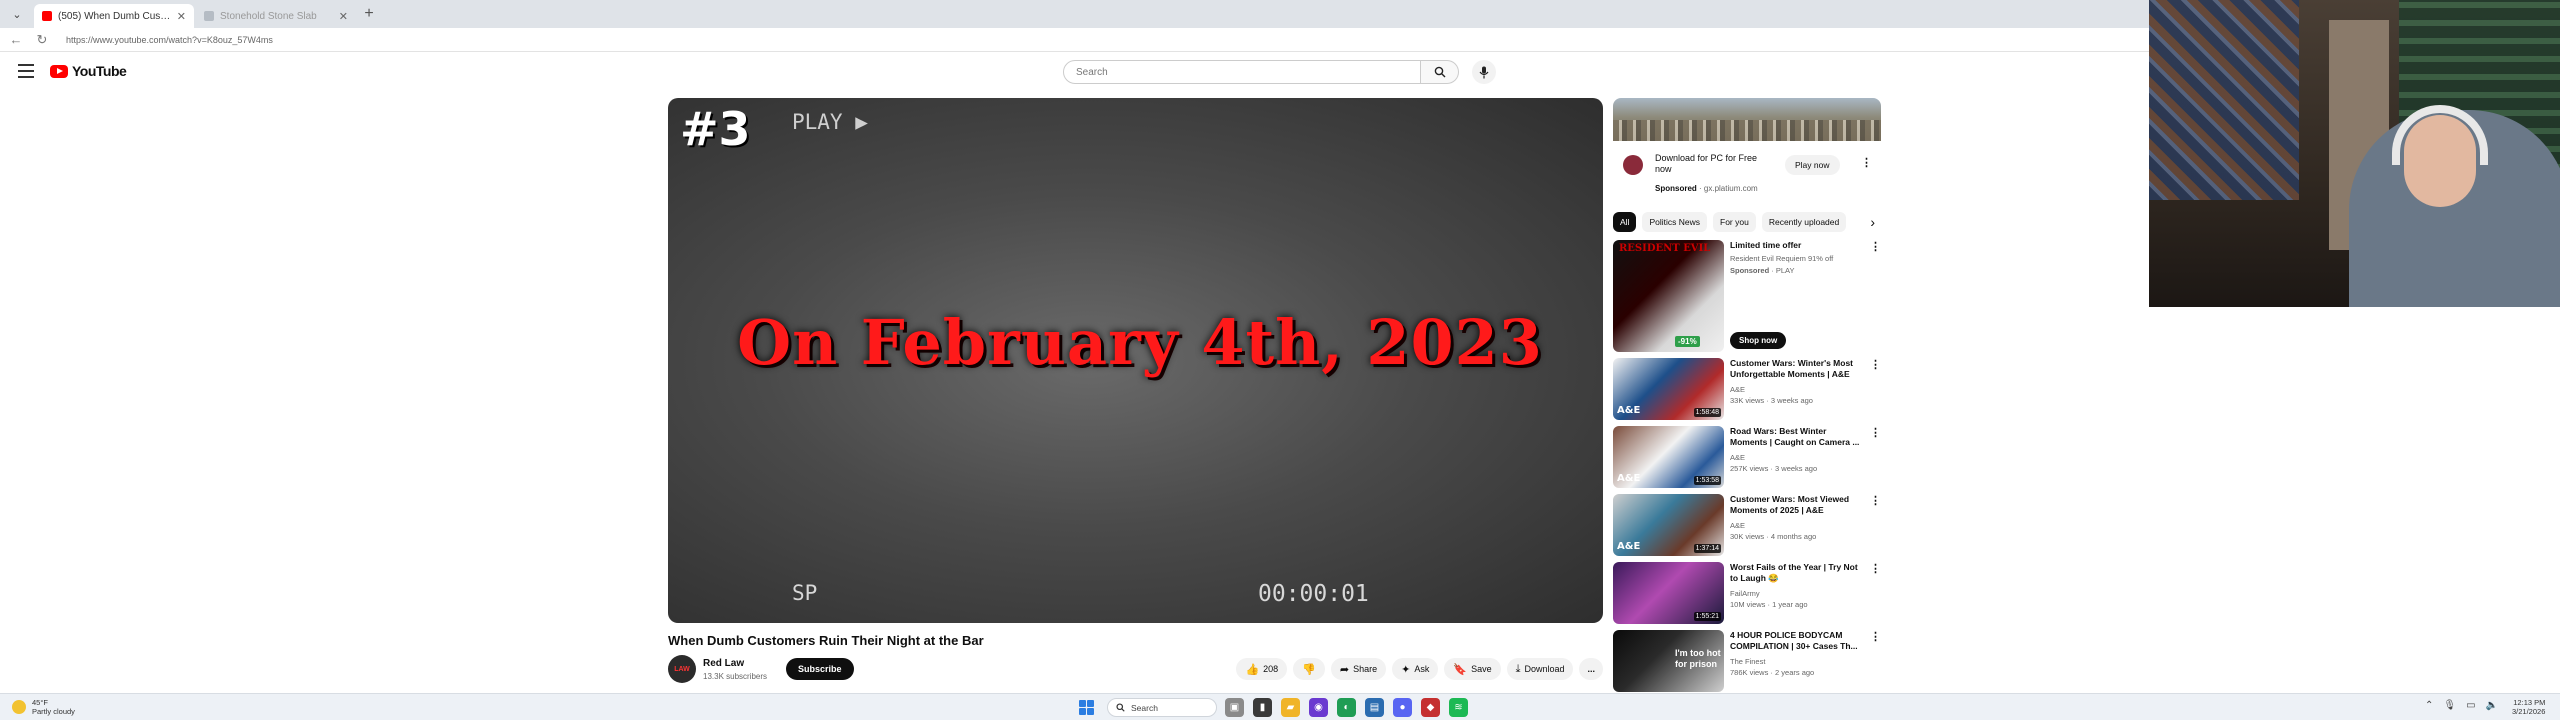 The width and height of the screenshot is (2560, 720). I want to click on share-button: ➦ Share, so click(1358, 669).